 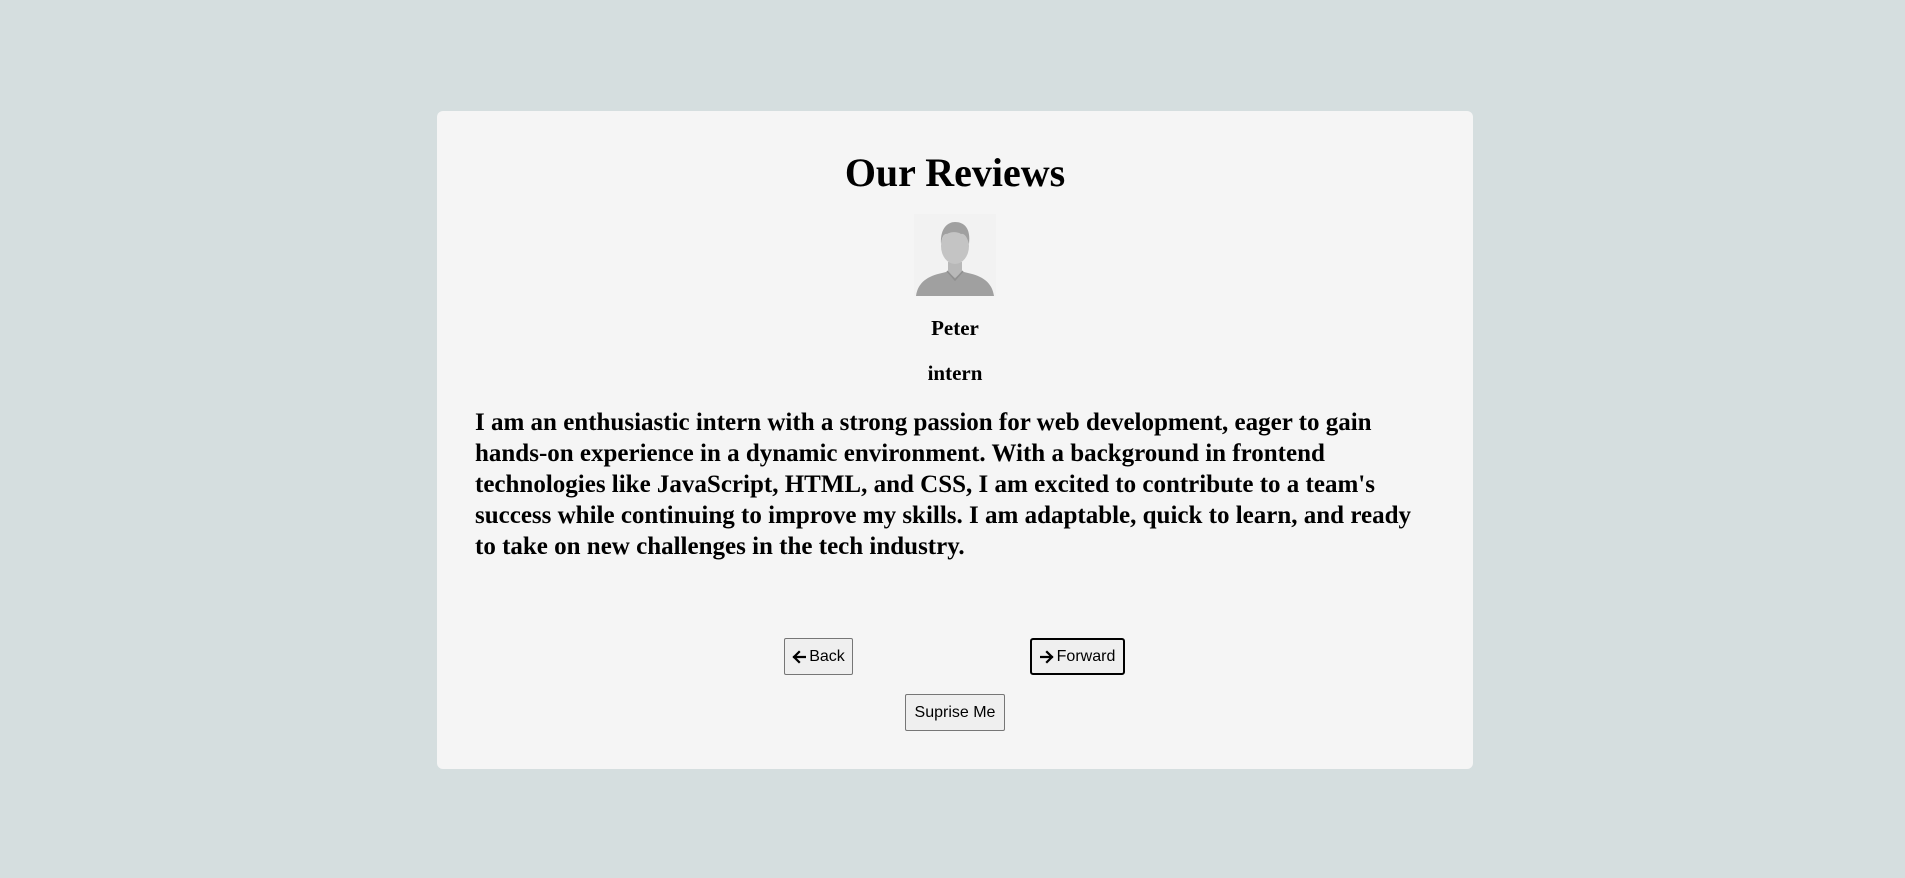 What do you see at coordinates (955, 328) in the screenshot?
I see `reviewer-name: Peter` at bounding box center [955, 328].